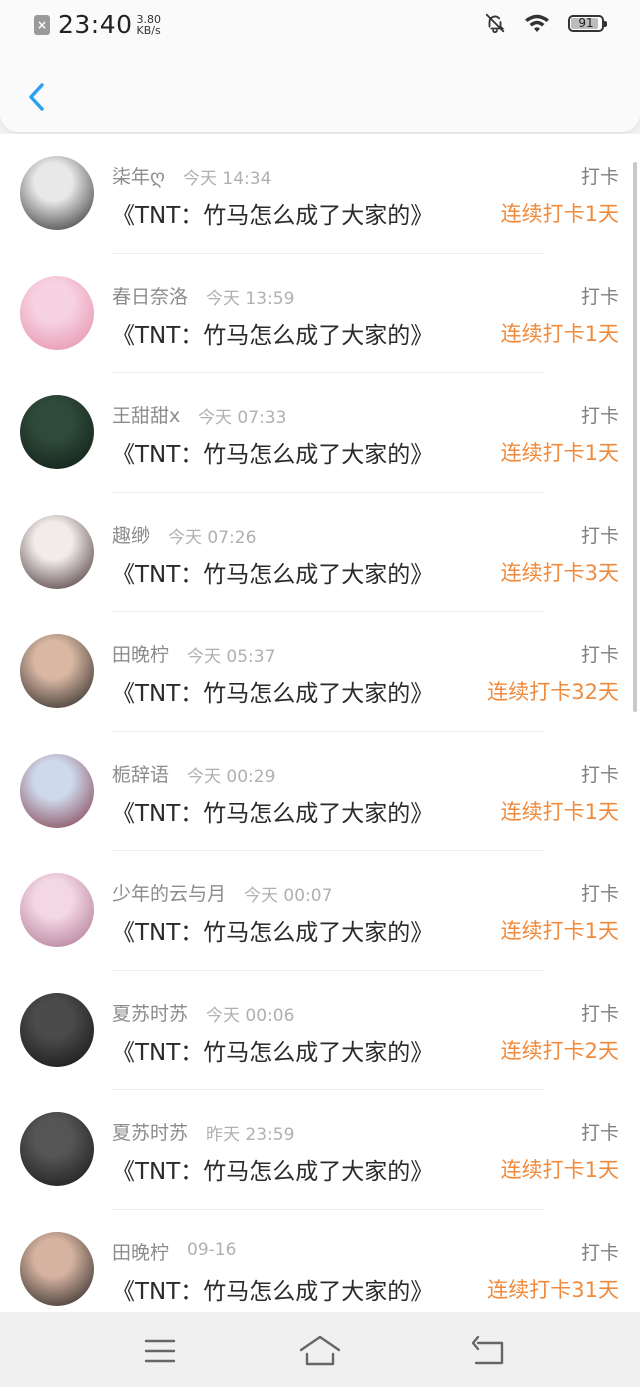 This screenshot has width=640, height=1387. I want to click on list-item: 栀辞语 今天 00:29 《TNT：竹马怎么成了大家的》 打卡连续打卡1天, so click(320, 791).